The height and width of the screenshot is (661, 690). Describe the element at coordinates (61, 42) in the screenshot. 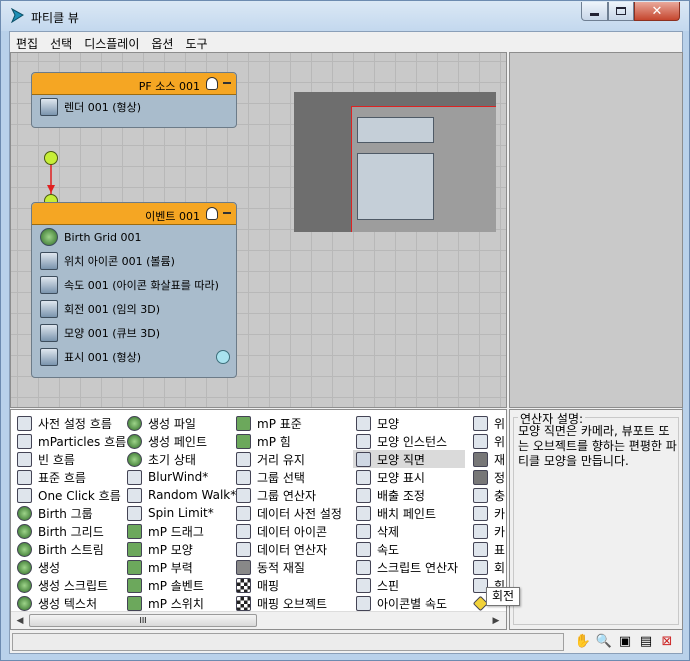

I see `menu-select: 선택` at that location.